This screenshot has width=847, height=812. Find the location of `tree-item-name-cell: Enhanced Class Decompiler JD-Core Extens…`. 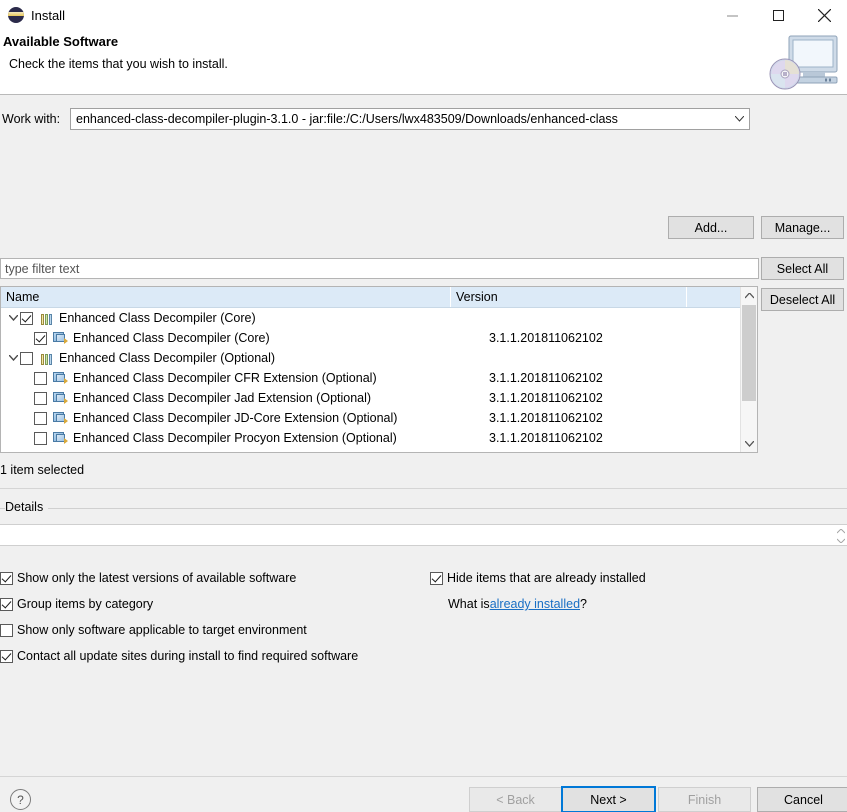

tree-item-name-cell: Enhanced Class Decompiler JD-Core Extens… is located at coordinates (242, 418).